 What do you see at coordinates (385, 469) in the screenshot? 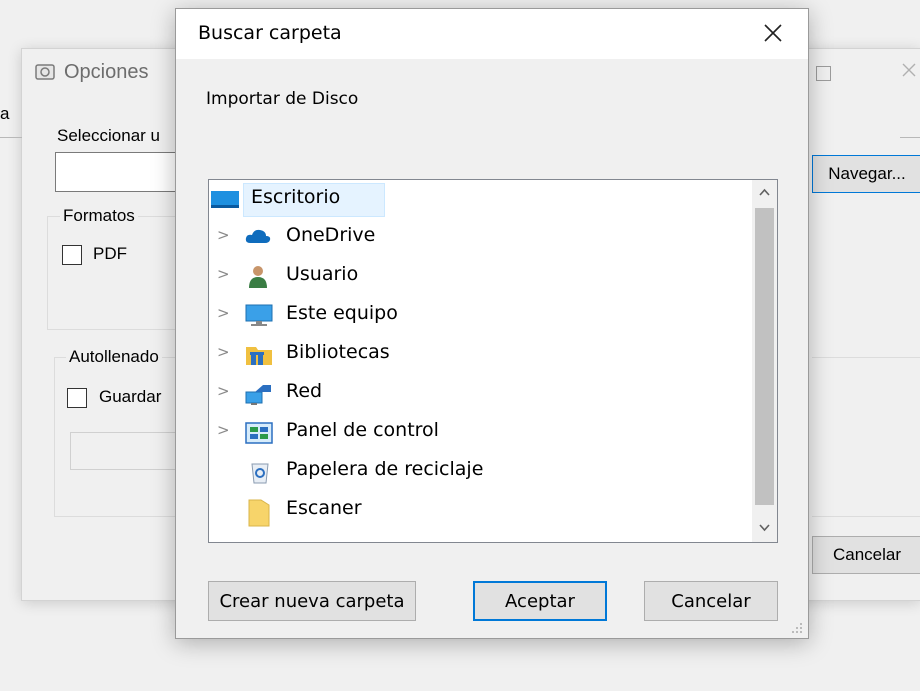
I see `tree-item-label: Papelera de reciclaje` at bounding box center [385, 469].